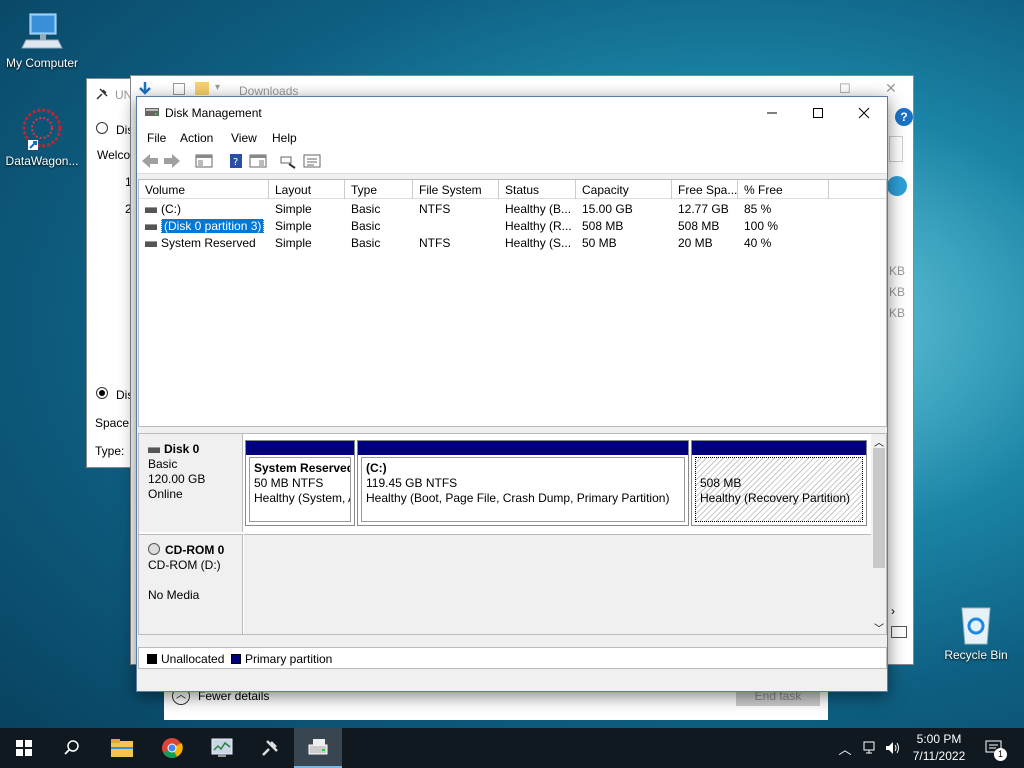 This screenshot has width=1024, height=768. What do you see at coordinates (204, 161) in the screenshot?
I see `show-hide-tree-icon` at bounding box center [204, 161].